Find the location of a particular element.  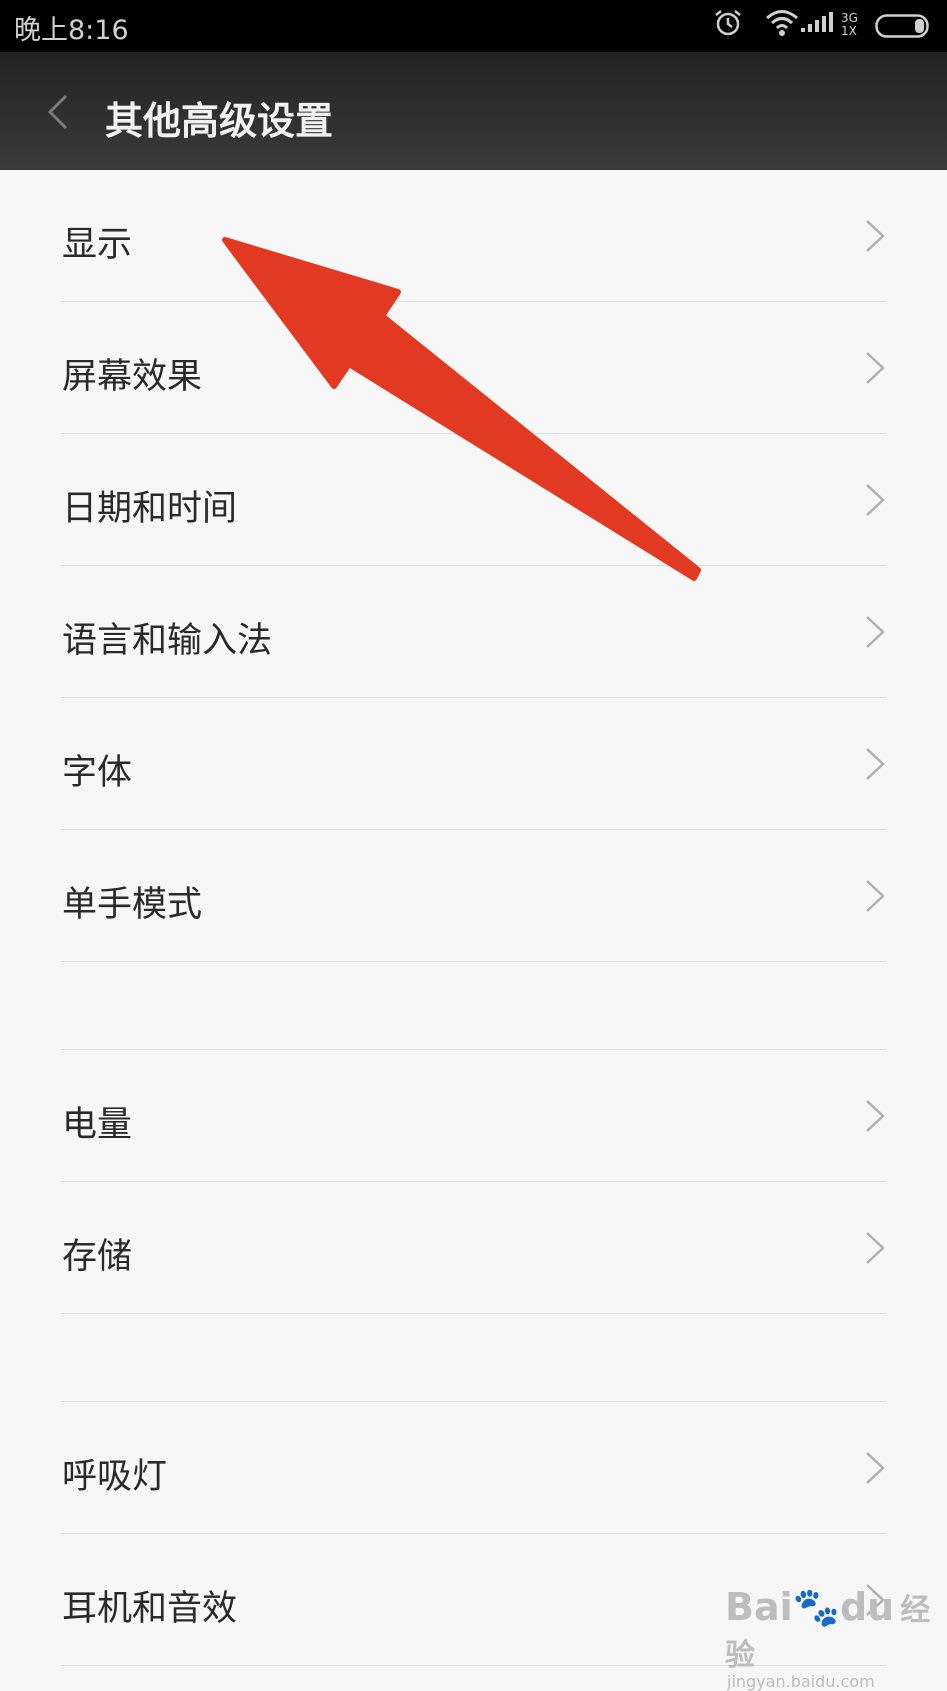

wifi-icon is located at coordinates (782, 23).